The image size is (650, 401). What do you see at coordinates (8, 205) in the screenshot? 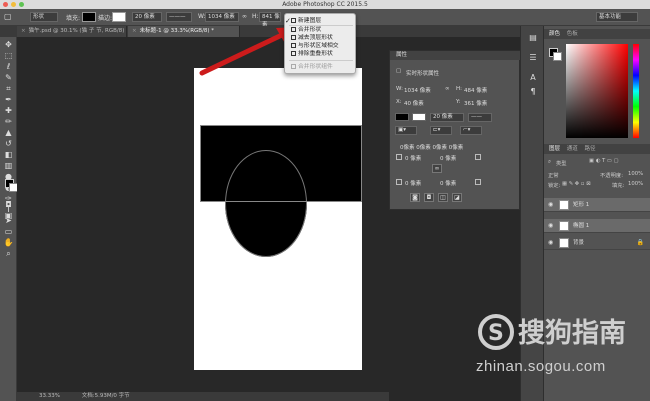
I see `quick-mask-icon: ◘` at bounding box center [8, 205].